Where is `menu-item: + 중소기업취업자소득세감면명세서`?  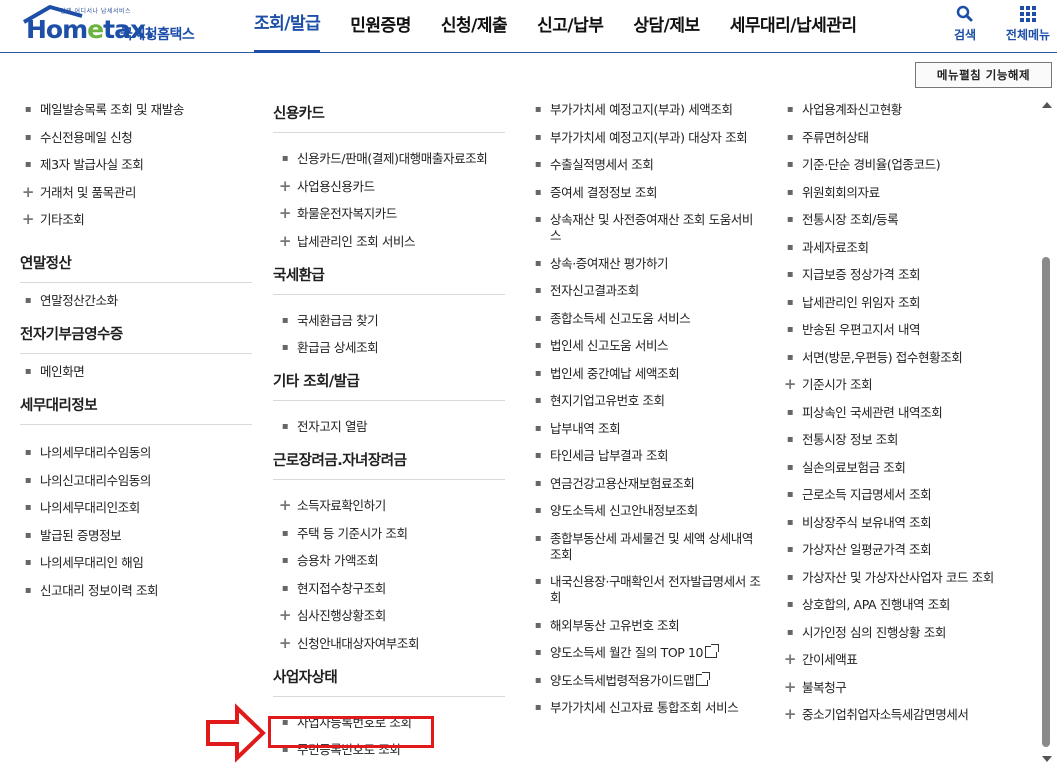 menu-item: + 중소기업취업자소득세감면명세서 is located at coordinates (898, 714).